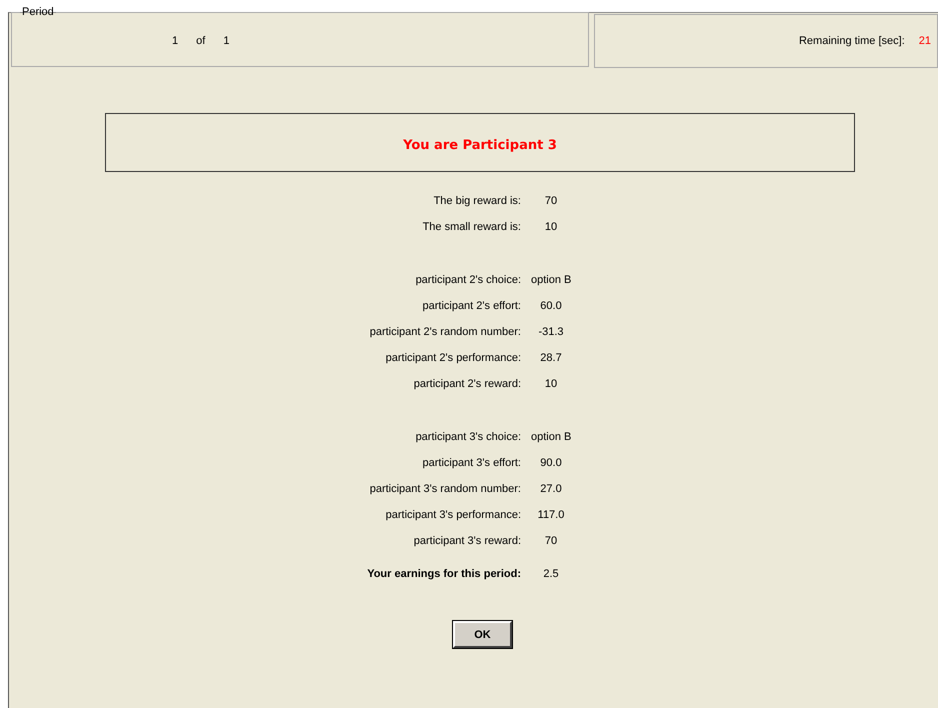 This screenshot has height=708, width=938. Describe the element at coordinates (480, 145) in the screenshot. I see `banner-title: You are Participant 3` at that location.